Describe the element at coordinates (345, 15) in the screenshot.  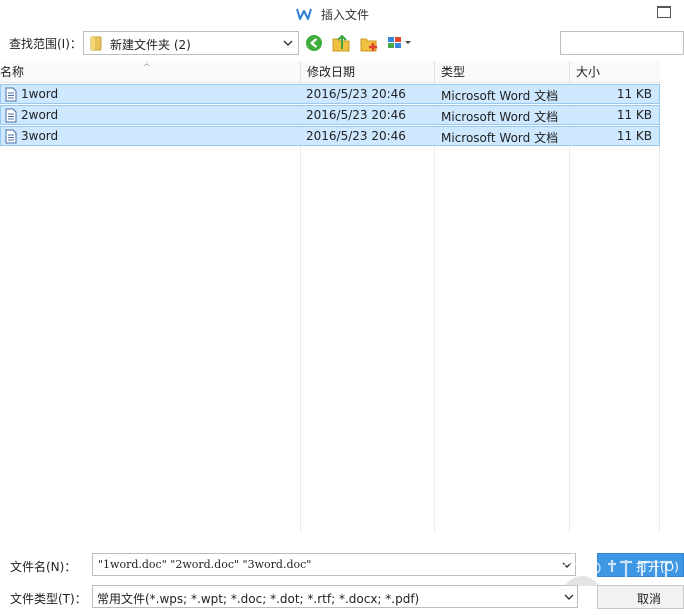
I see `window-title: 插入文件` at that location.